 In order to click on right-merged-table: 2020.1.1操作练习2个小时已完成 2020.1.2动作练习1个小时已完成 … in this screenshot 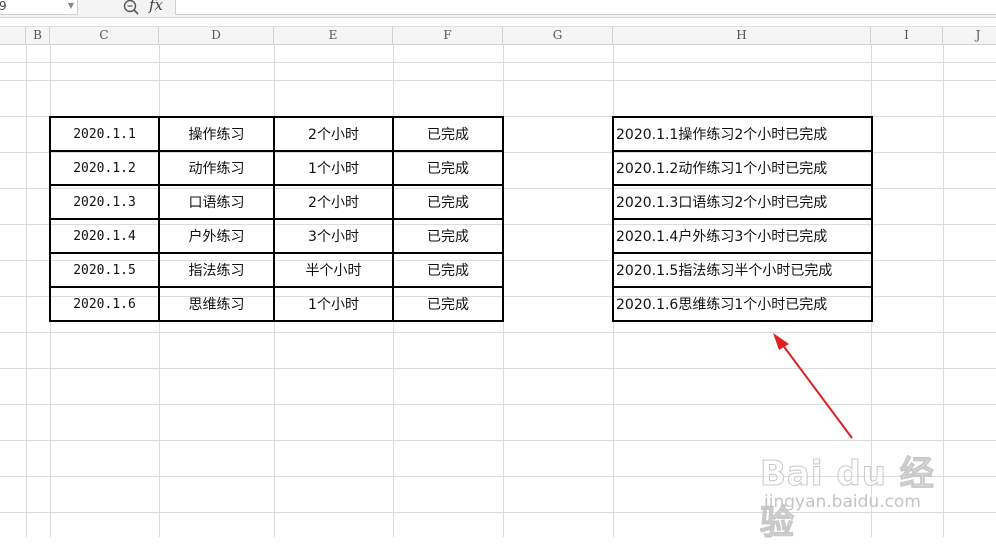, I will do `click(742, 219)`.